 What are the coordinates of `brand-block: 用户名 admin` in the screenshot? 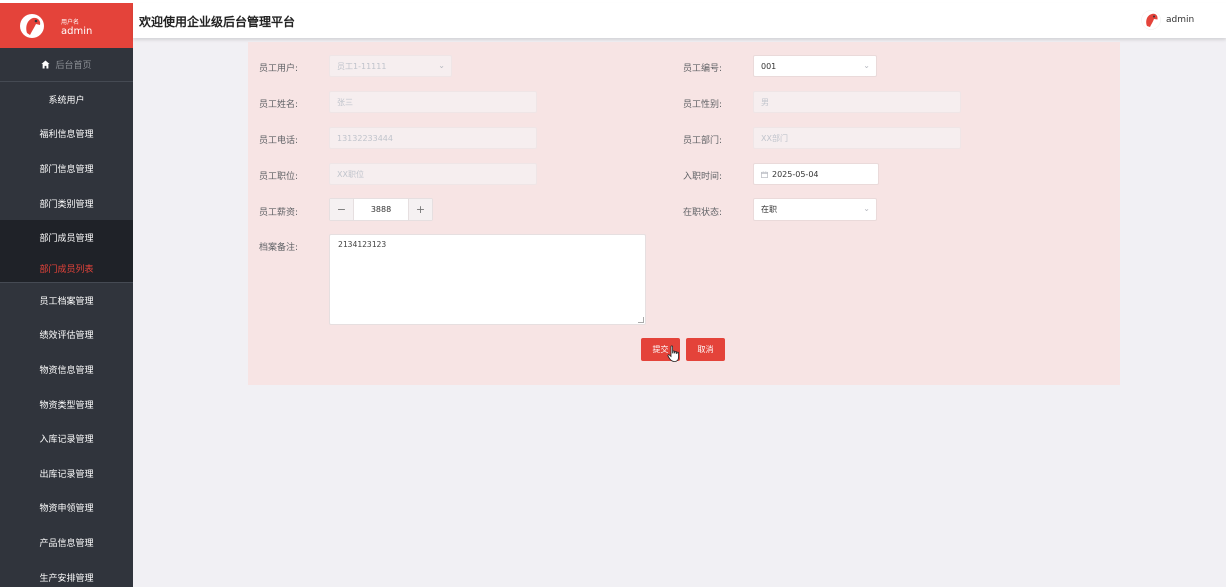 It's located at (66, 25).